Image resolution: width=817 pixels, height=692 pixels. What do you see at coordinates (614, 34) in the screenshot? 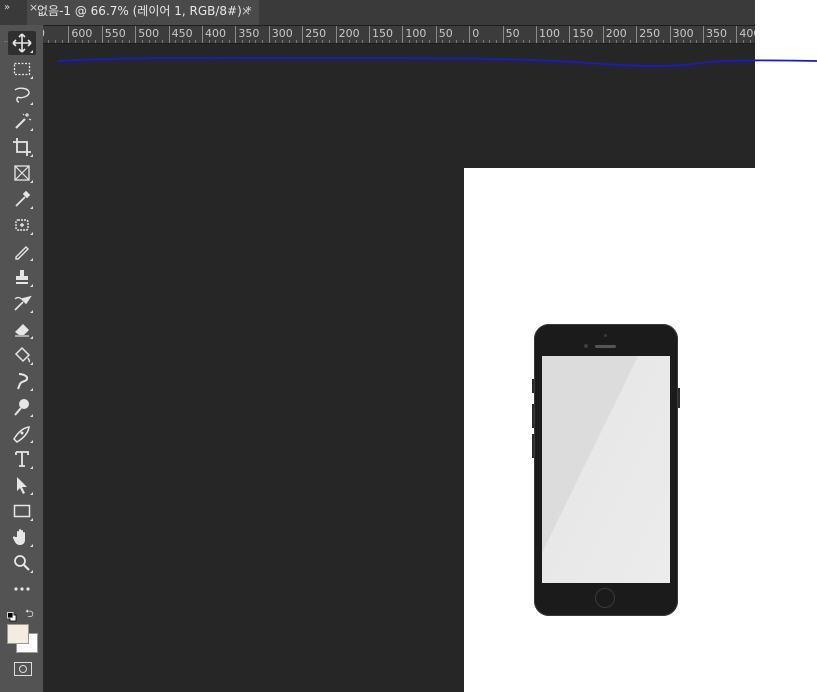
I see `ruler-tick: 200` at bounding box center [614, 34].